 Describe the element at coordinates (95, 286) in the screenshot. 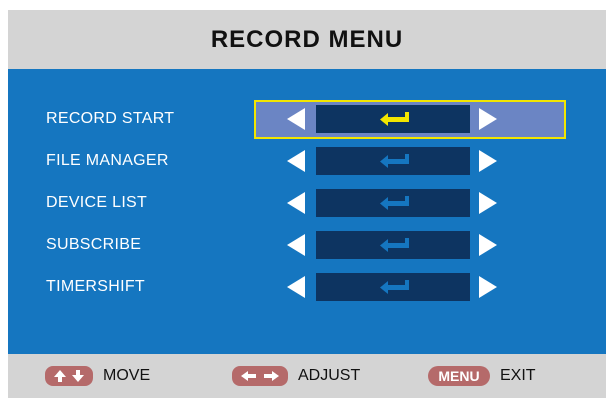

I see `menu-item-label: TIMERSHIFT` at that location.